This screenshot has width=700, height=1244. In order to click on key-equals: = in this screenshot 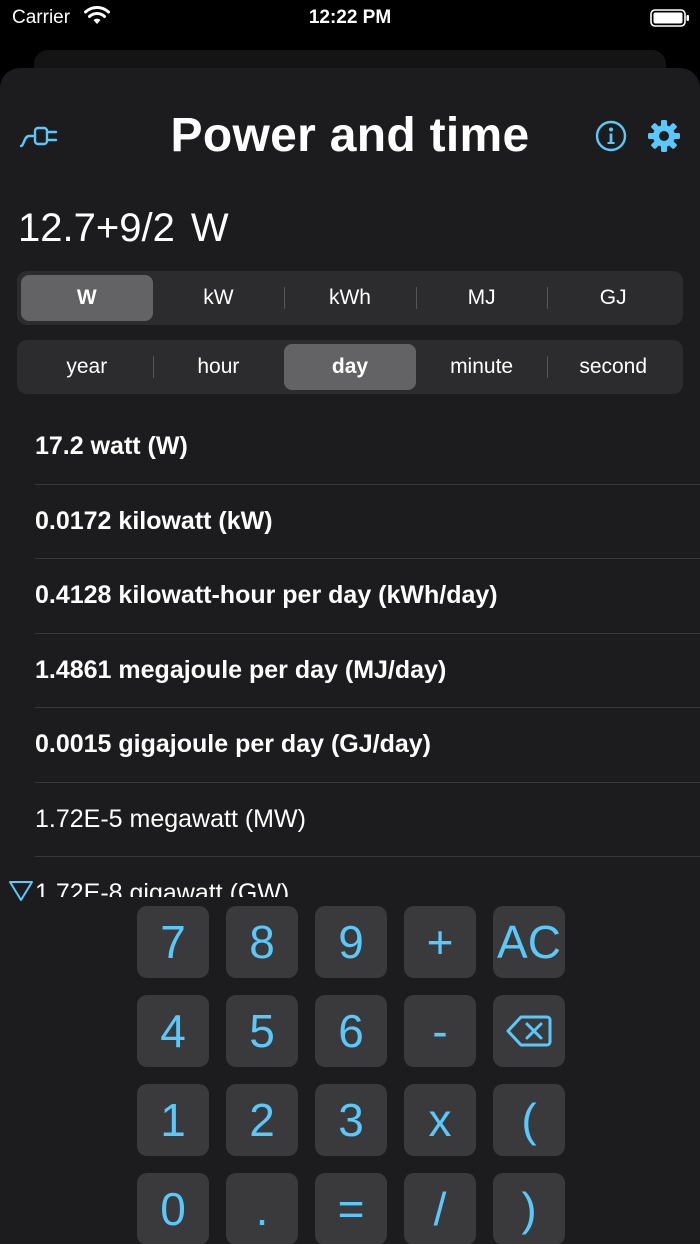, I will do `click(351, 1208)`.